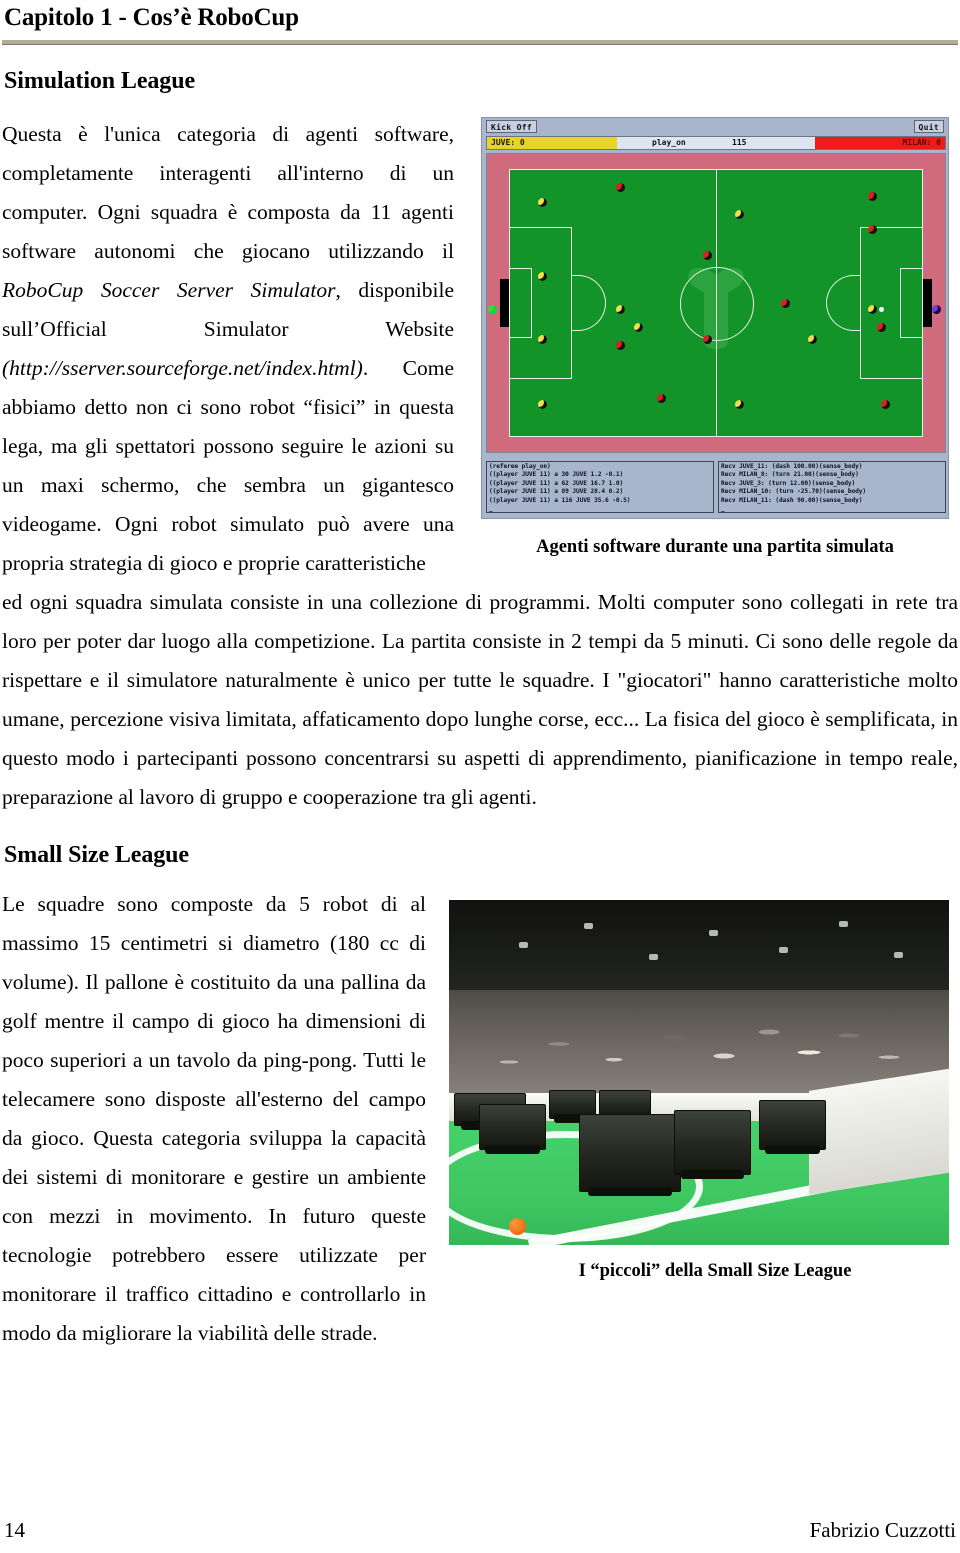 This screenshot has width=960, height=1553. I want to click on footer-page-number: 14, so click(14, 1530).